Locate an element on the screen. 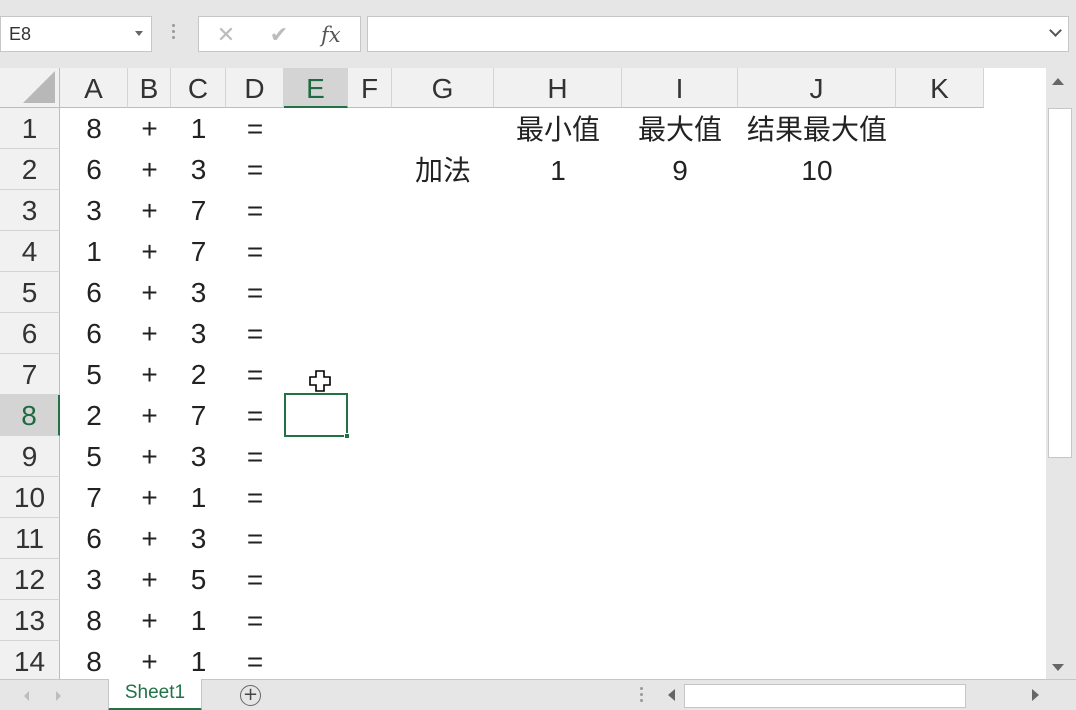  cell-d2: = is located at coordinates (255, 169).